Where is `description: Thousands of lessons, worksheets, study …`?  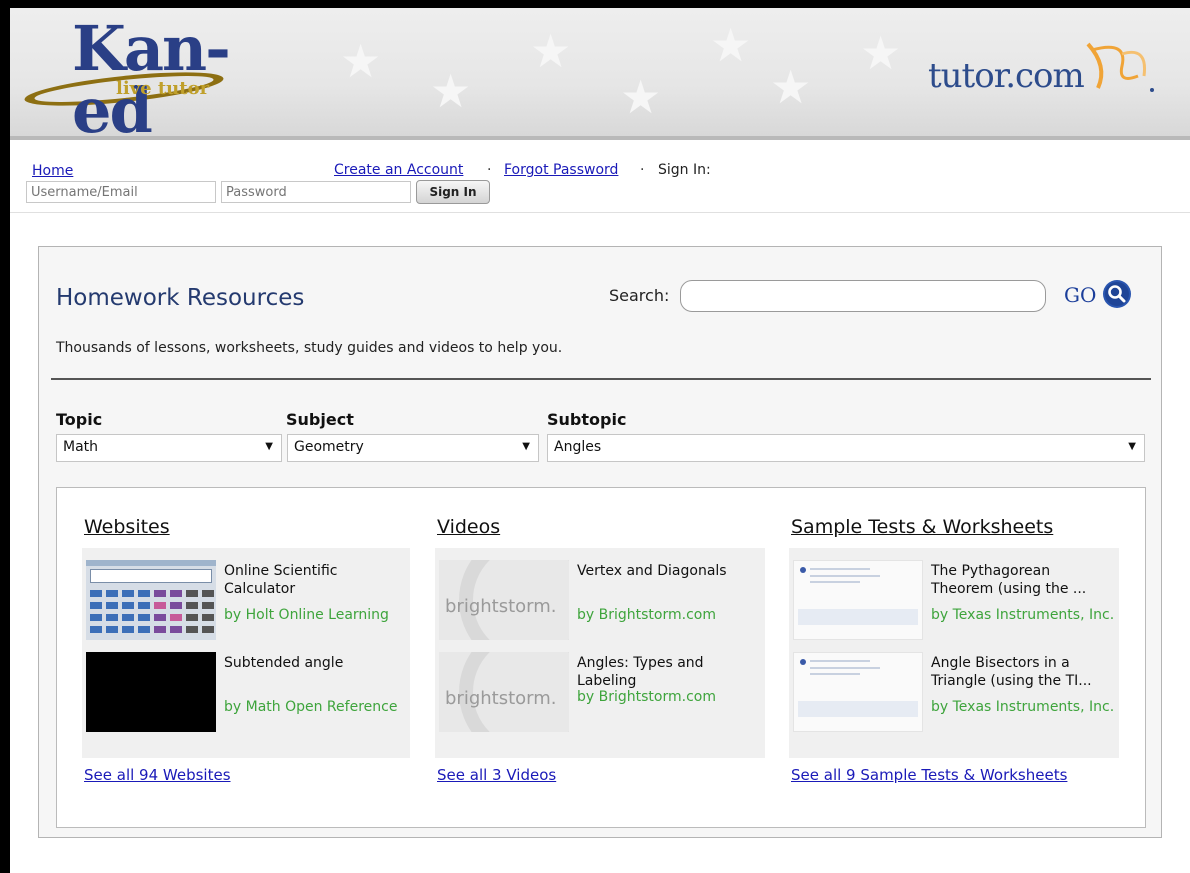
description: Thousands of lessons, worksheets, study … is located at coordinates (309, 348).